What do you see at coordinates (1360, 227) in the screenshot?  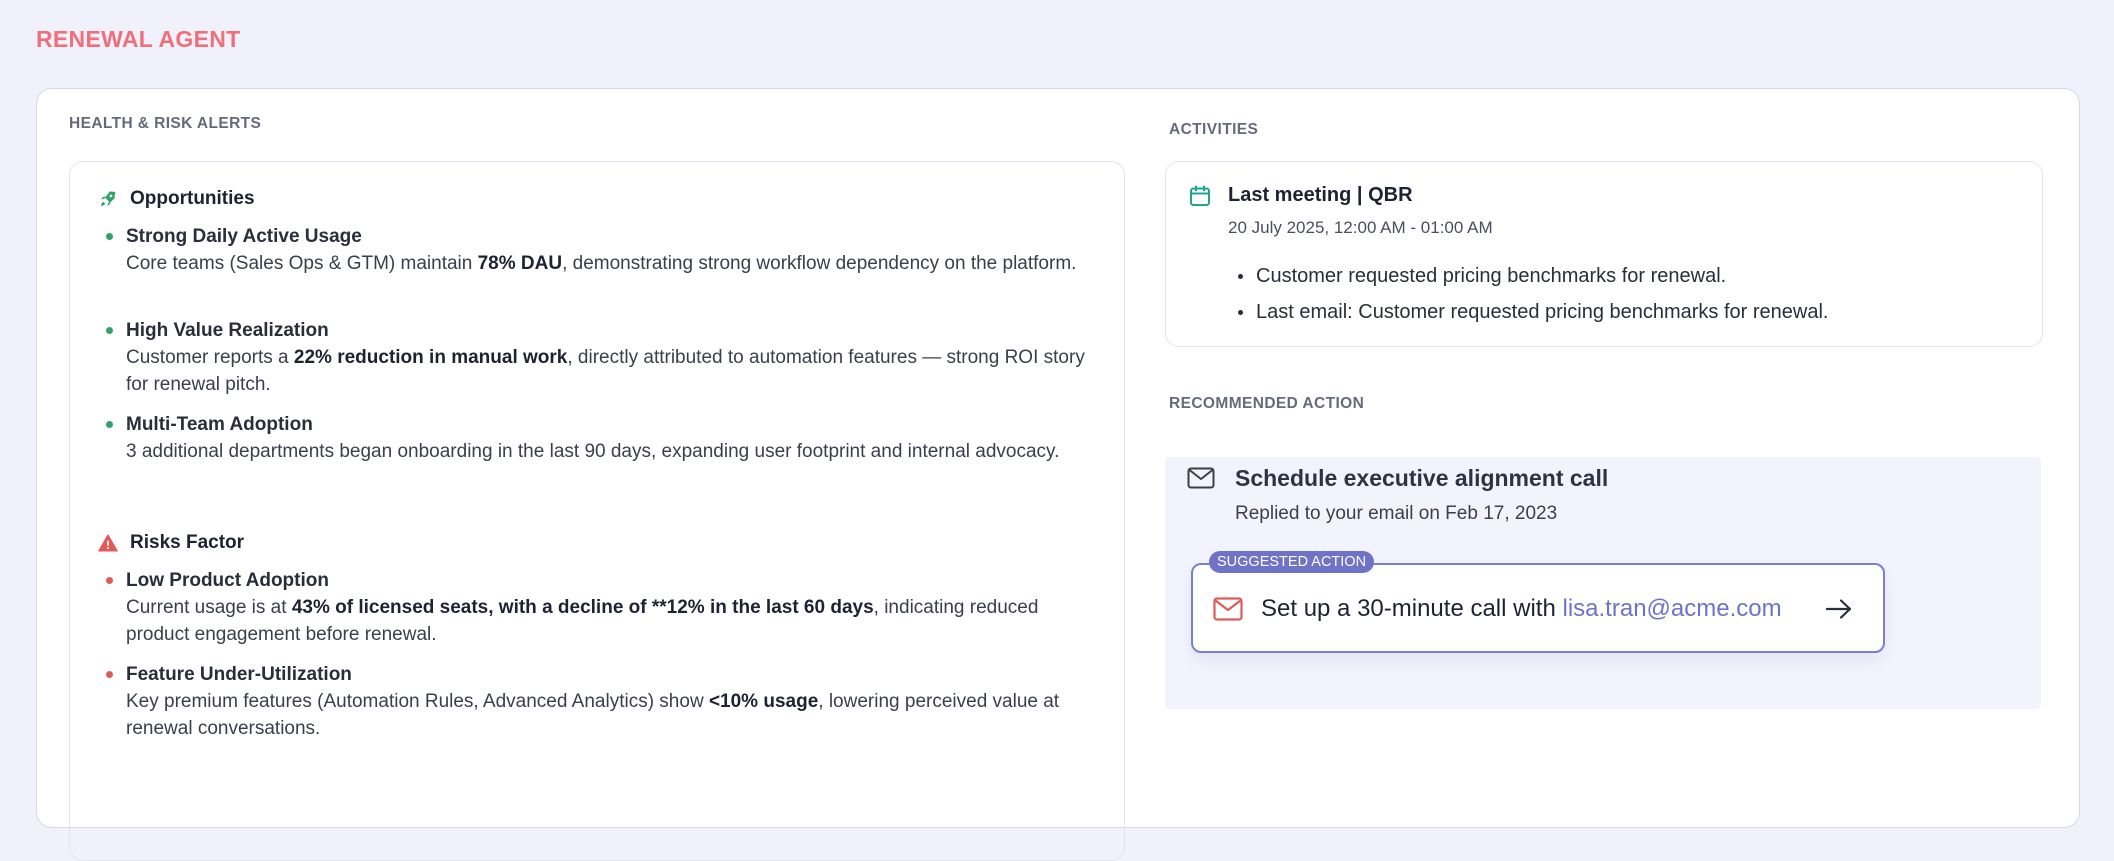 I see `meeting-time: 20 July 2025, 12:00 AM - 01:00 AM` at bounding box center [1360, 227].